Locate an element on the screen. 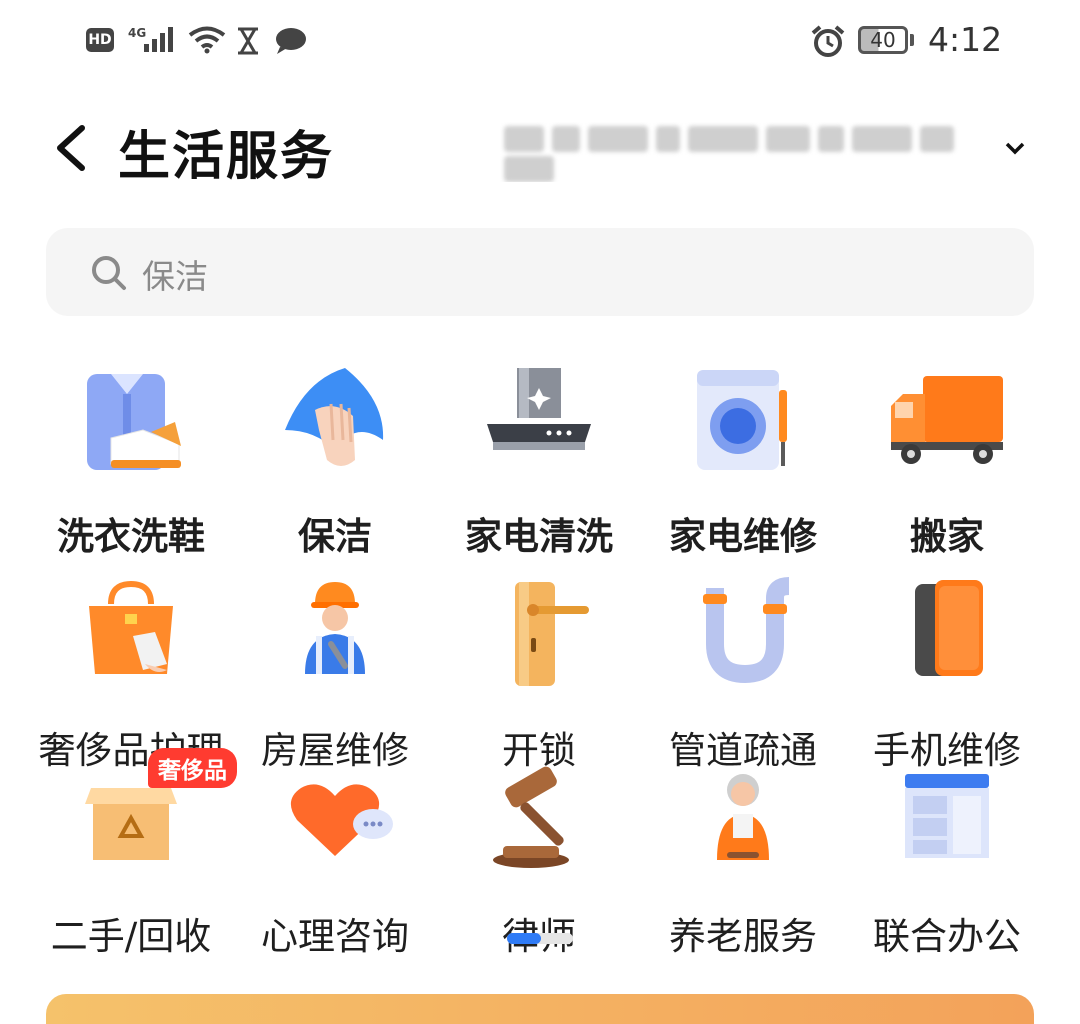  service-pipe: 管道疏通 is located at coordinates (743, 673).